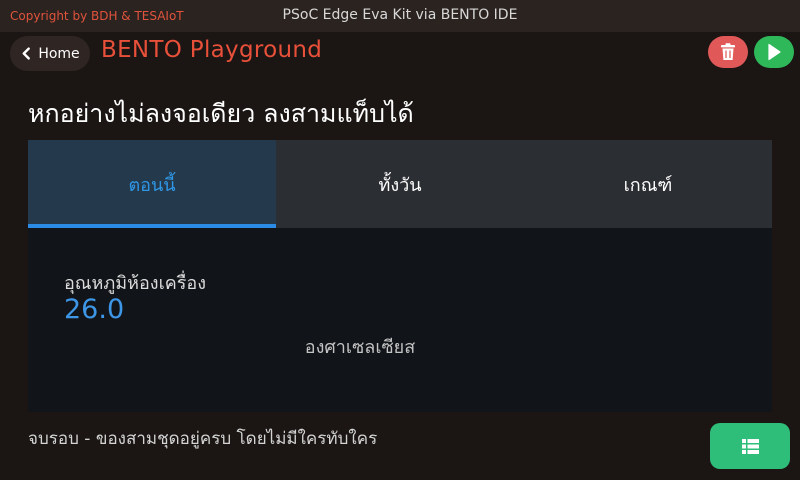 This screenshot has height=480, width=800. Describe the element at coordinates (221, 113) in the screenshot. I see `page-heading: หกอย่างไม่ลงจอเดียว ลงสามแท็บได้` at that location.